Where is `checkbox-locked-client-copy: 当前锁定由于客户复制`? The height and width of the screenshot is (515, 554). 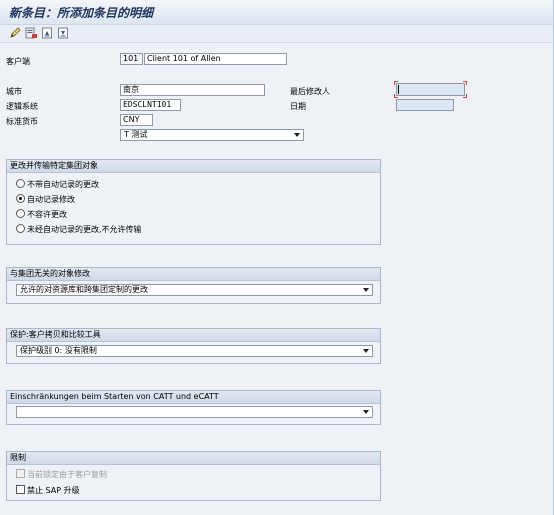
checkbox-locked-client-copy: 当前锁定由于客户复制 is located at coordinates (61, 474).